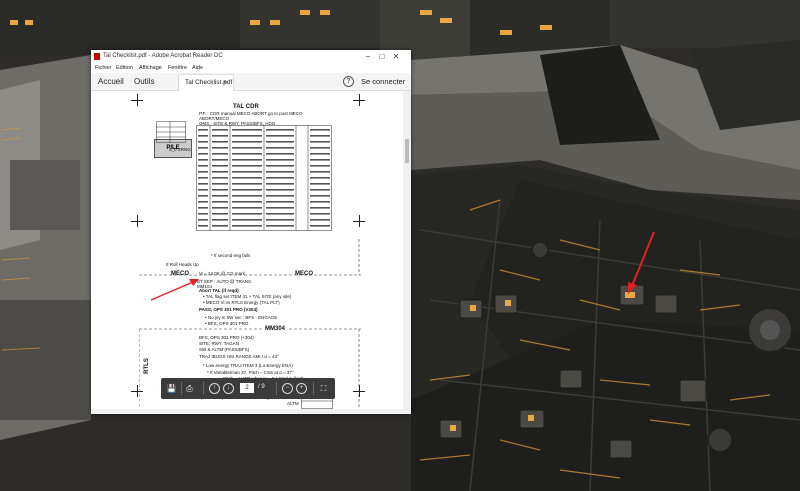 This screenshot has width=800, height=491. What do you see at coordinates (293, 403) in the screenshot?
I see `doc-line: ALTM` at bounding box center [293, 403].